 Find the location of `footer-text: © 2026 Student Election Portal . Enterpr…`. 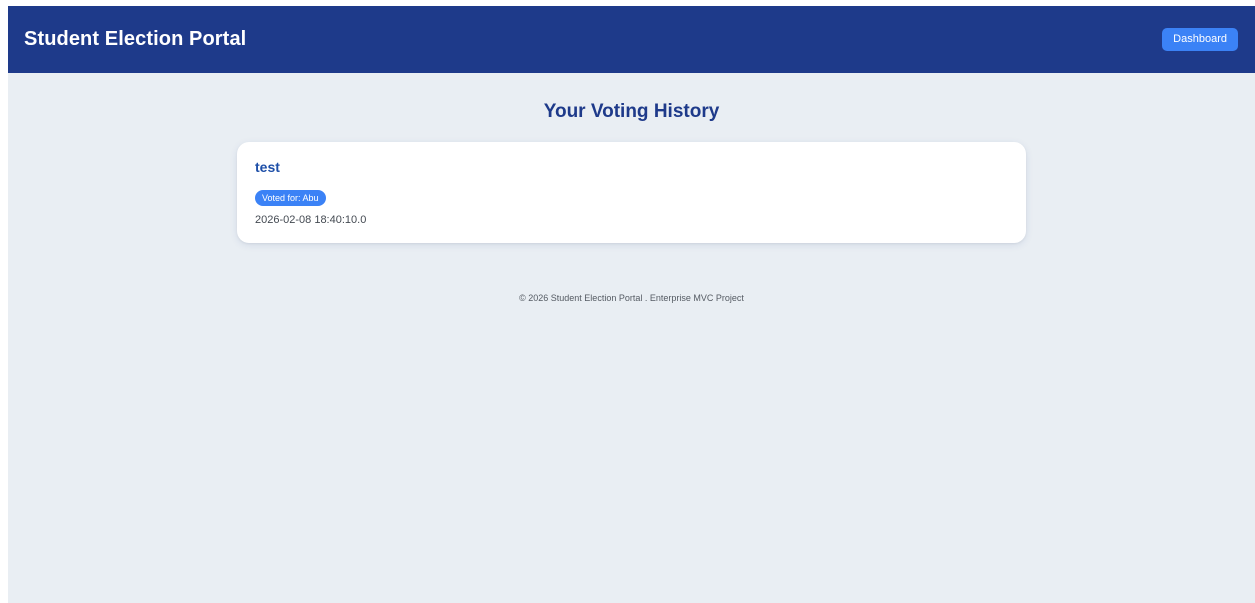

footer-text: © 2026 Student Election Portal . Enterpr… is located at coordinates (631, 298).